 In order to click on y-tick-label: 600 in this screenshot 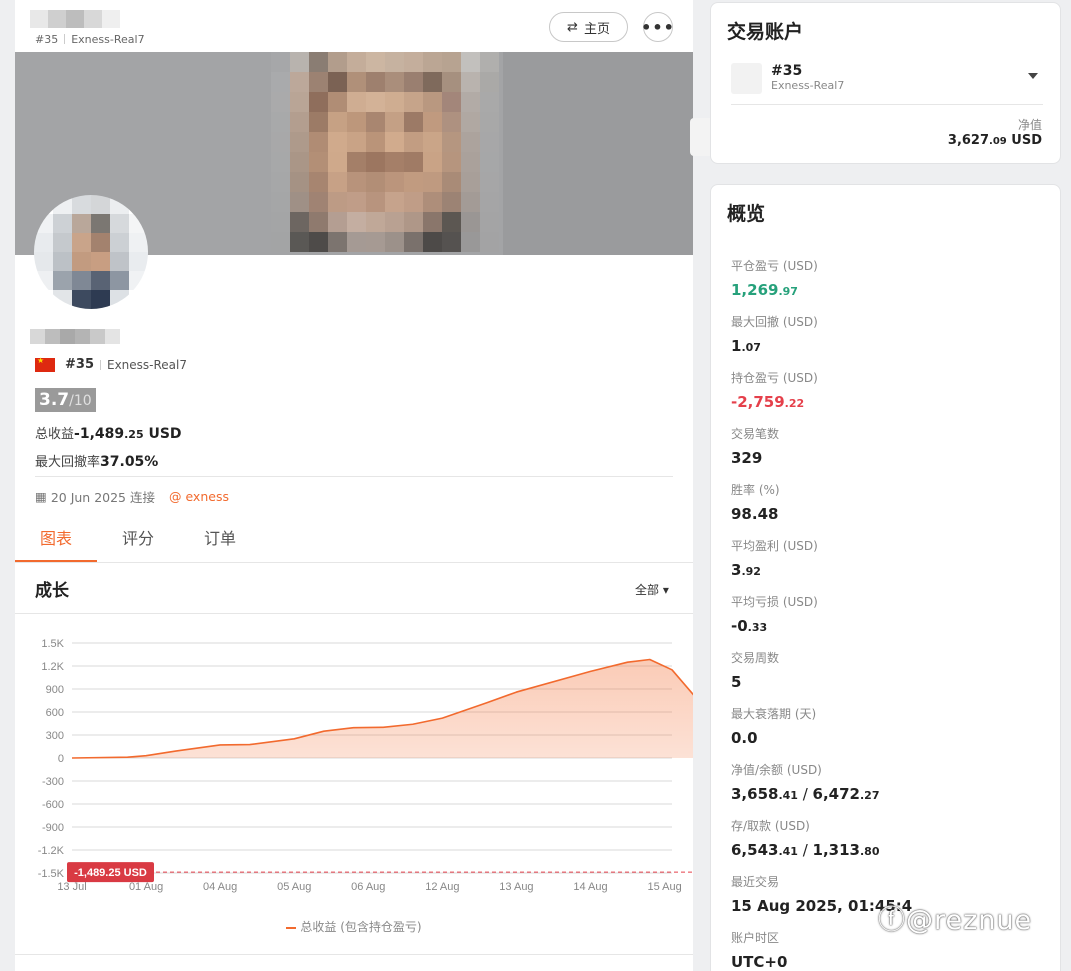, I will do `click(55, 713)`.